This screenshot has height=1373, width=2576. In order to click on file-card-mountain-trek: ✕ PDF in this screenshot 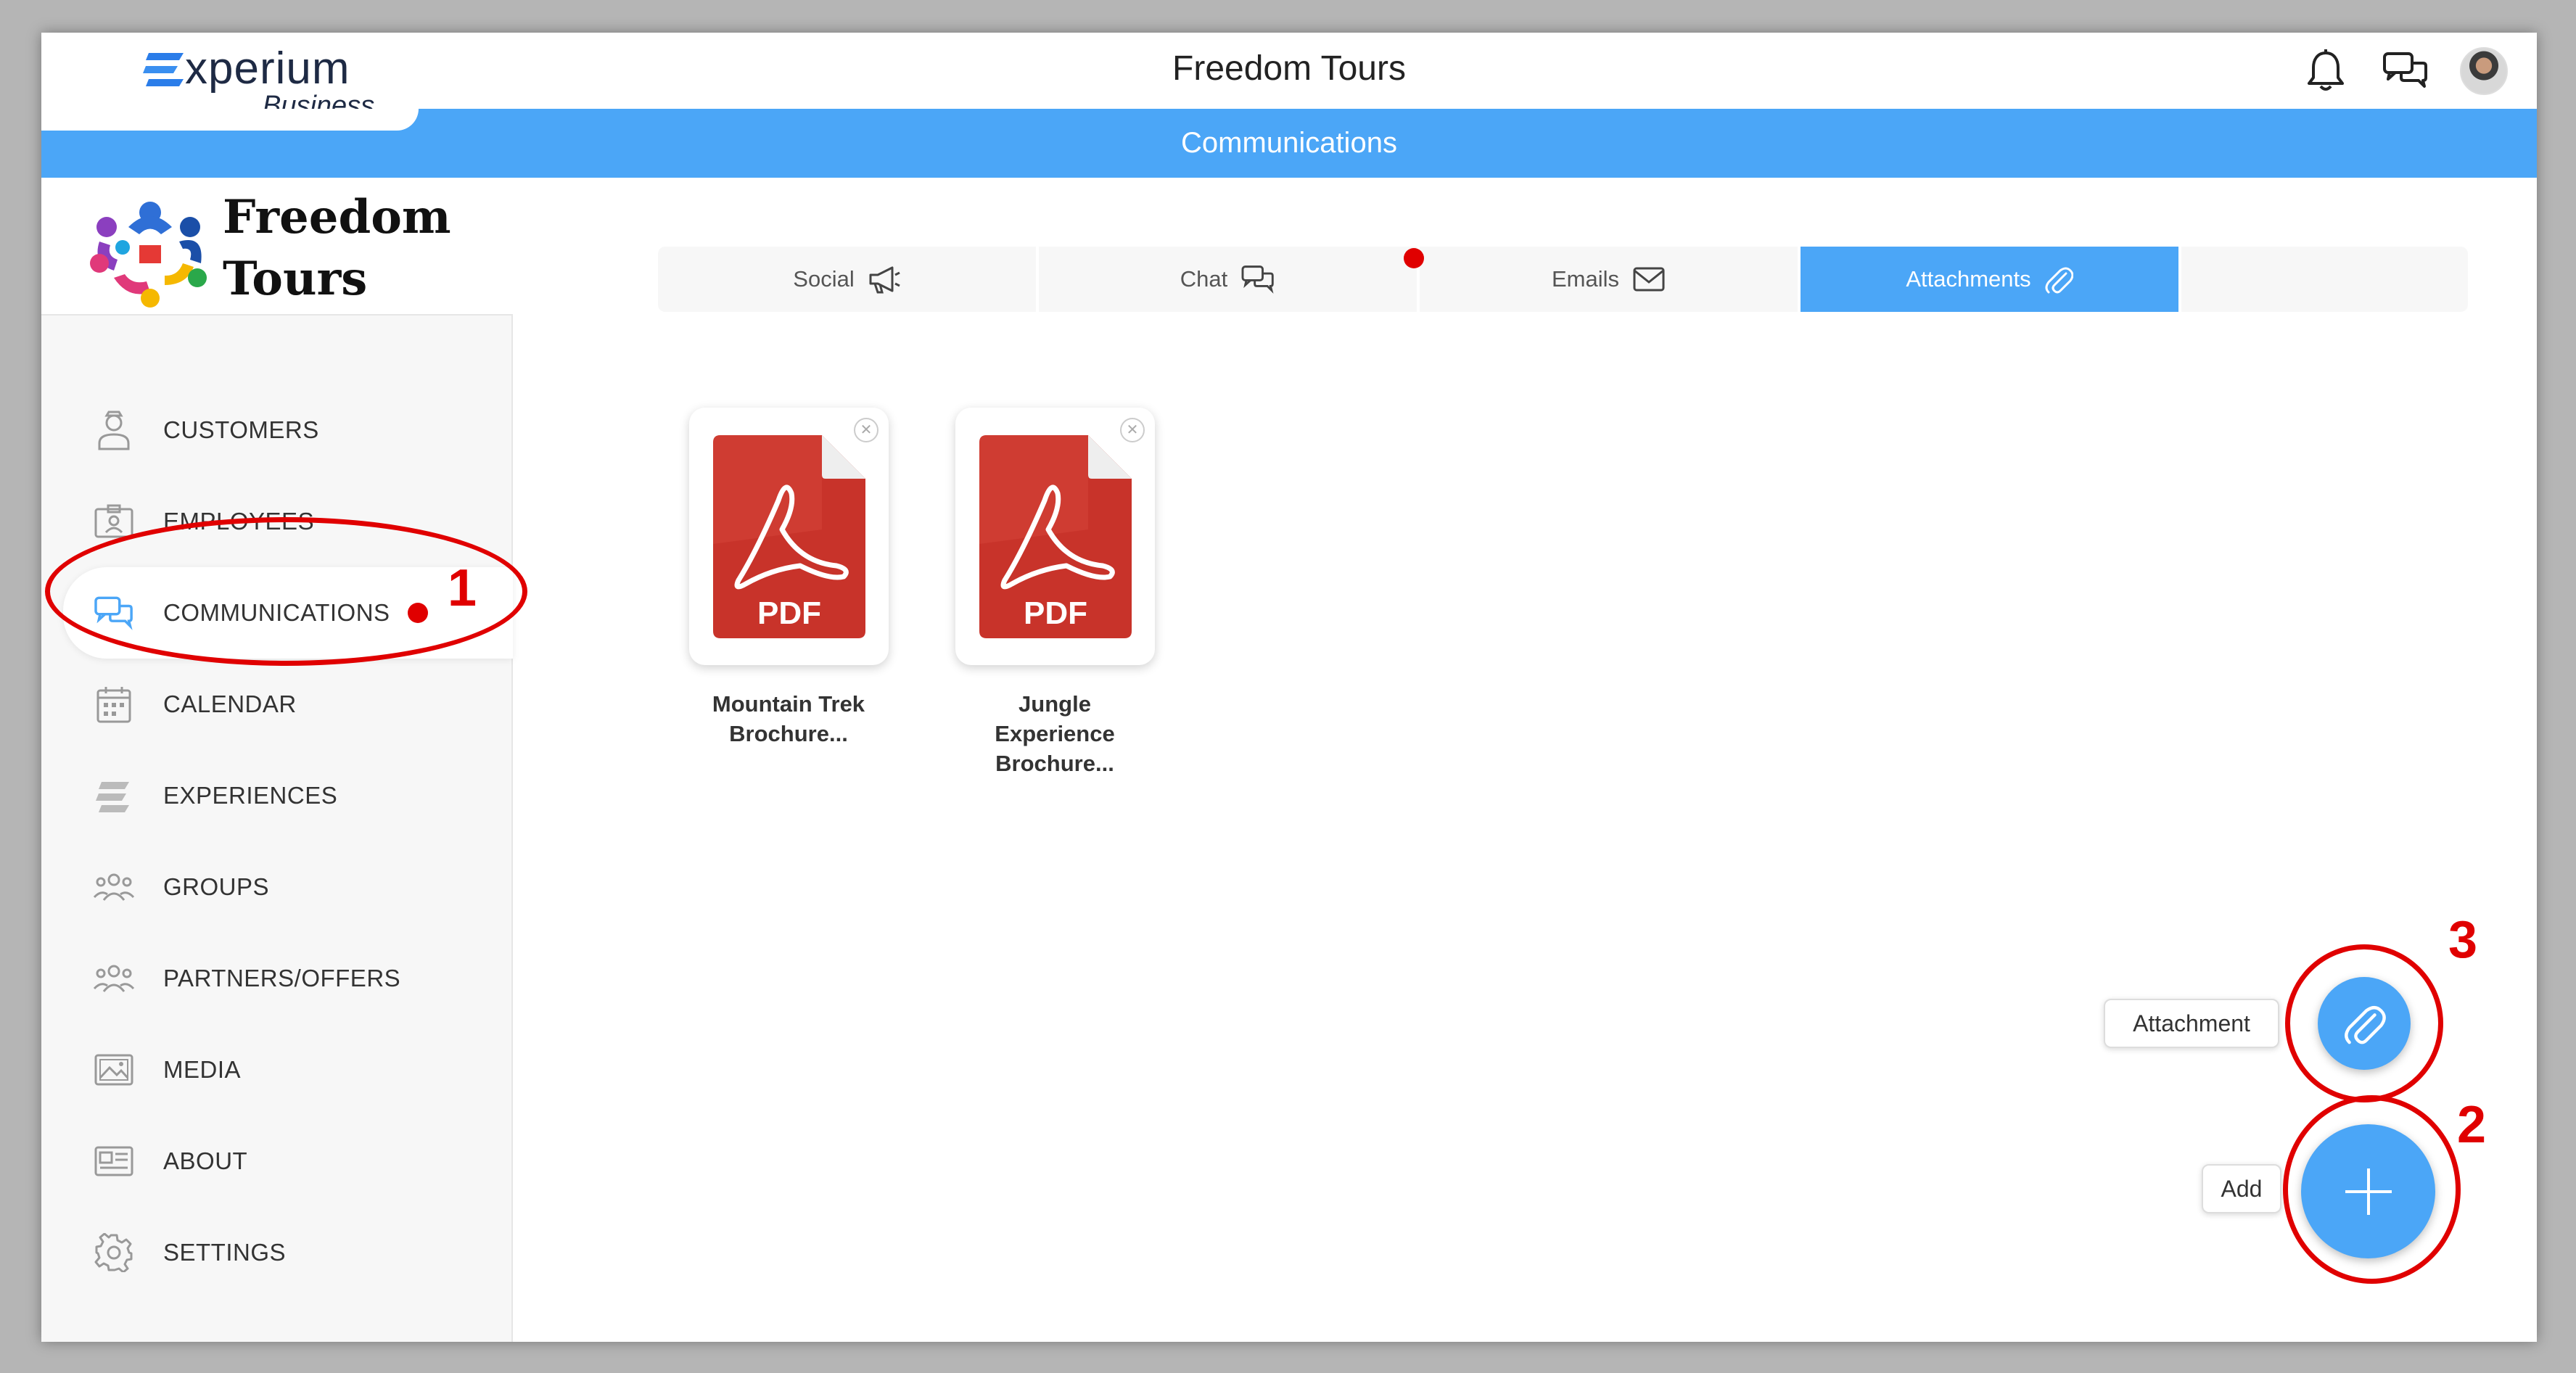, I will do `click(789, 536)`.